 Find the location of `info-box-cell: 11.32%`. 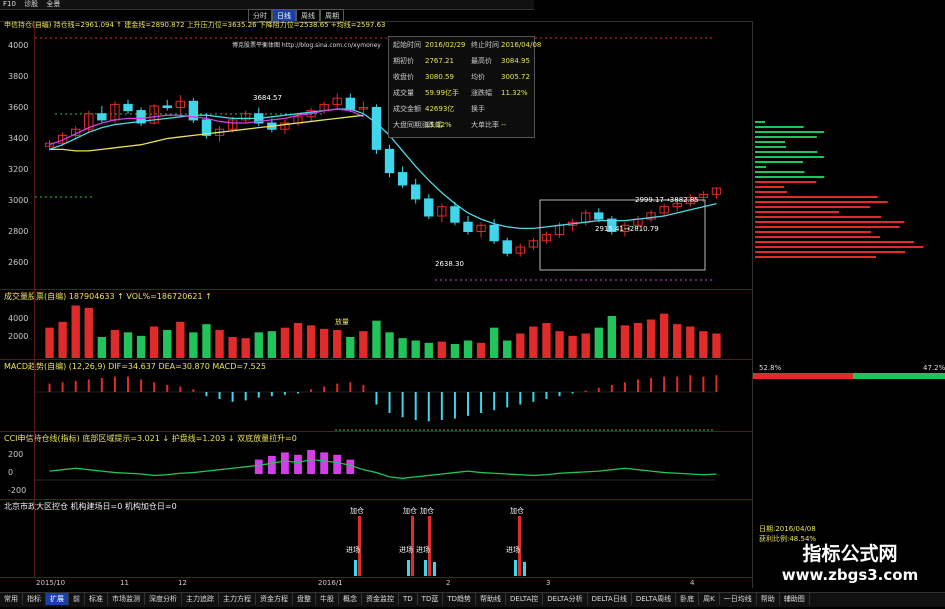

info-box-cell: 11.32% is located at coordinates (514, 93).